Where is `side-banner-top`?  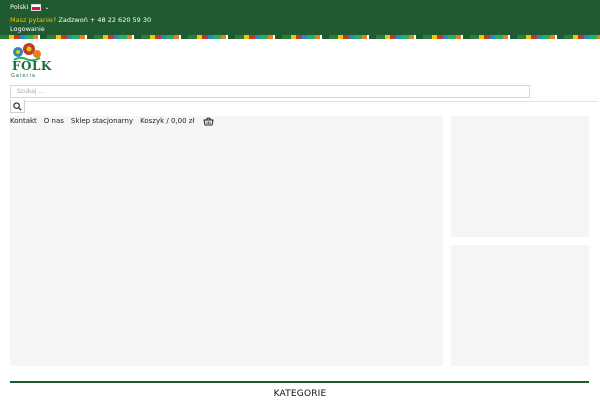
side-banner-top is located at coordinates (520, 176).